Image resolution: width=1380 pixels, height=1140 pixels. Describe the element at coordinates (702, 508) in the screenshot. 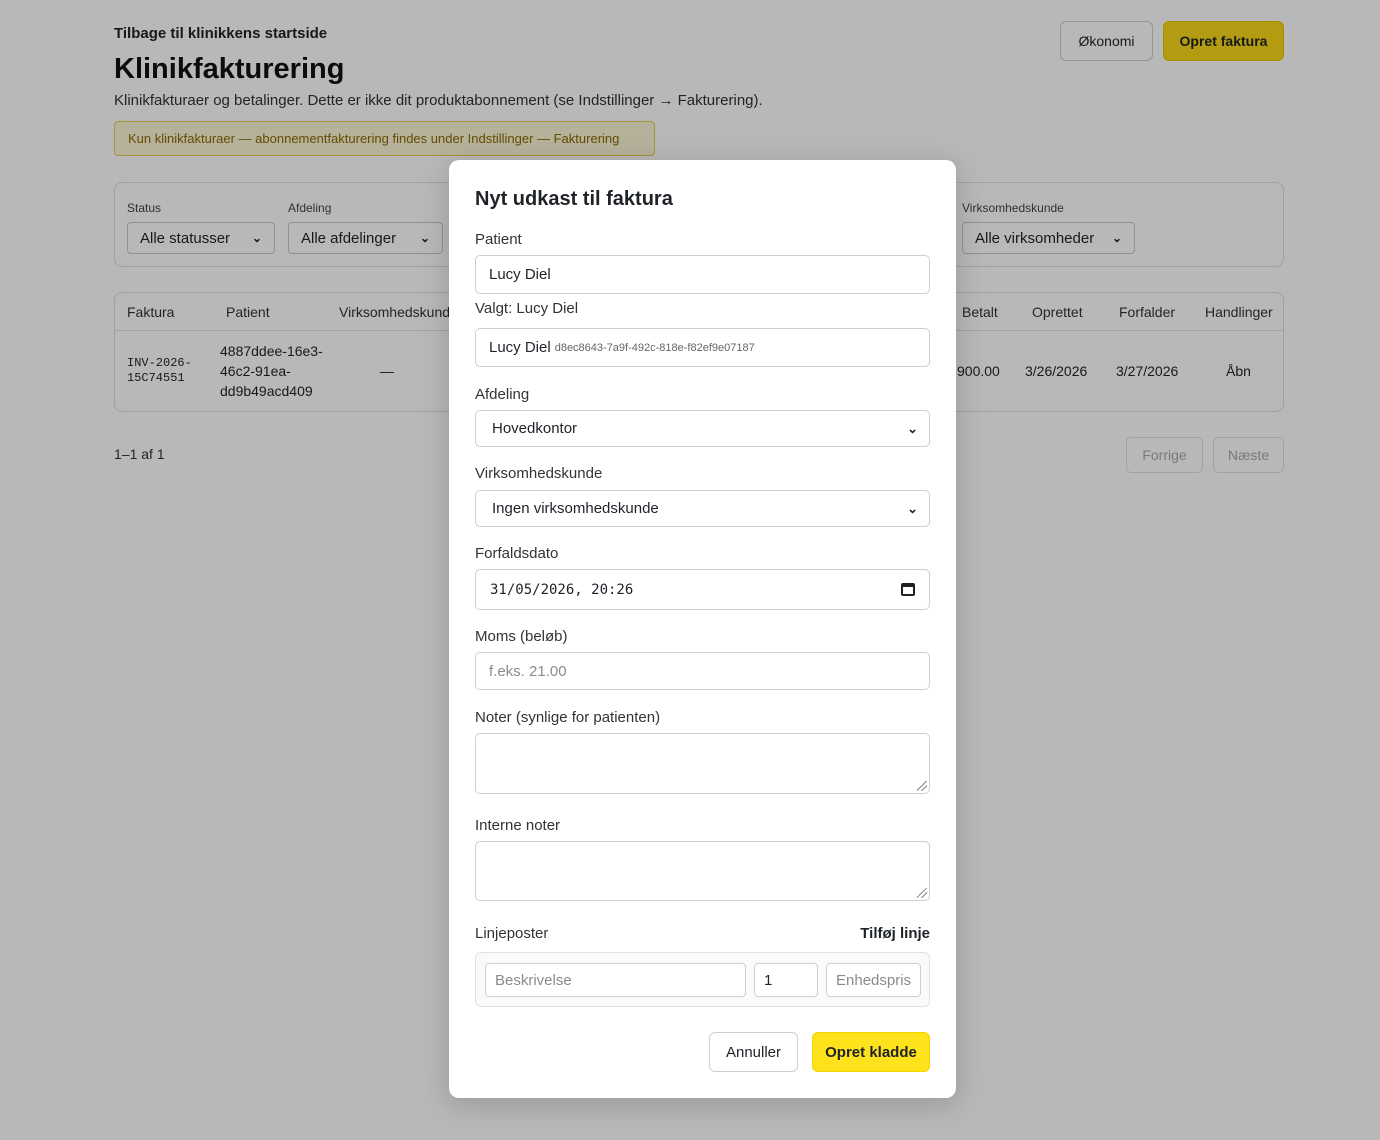

I see `business-customer-select: Ingen virksomhedskunde ⌄` at that location.